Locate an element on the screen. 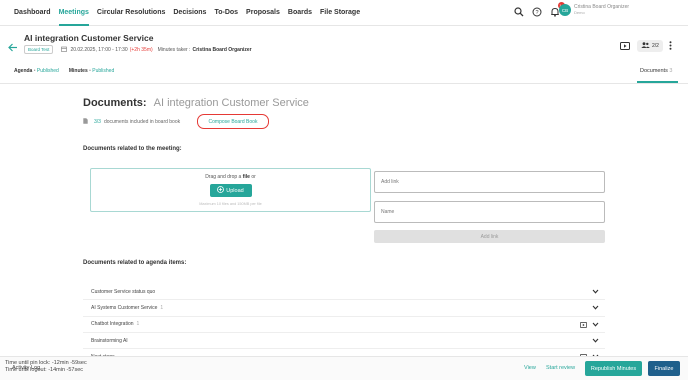 The width and height of the screenshot is (688, 380). help-icon: ? is located at coordinates (537, 12).